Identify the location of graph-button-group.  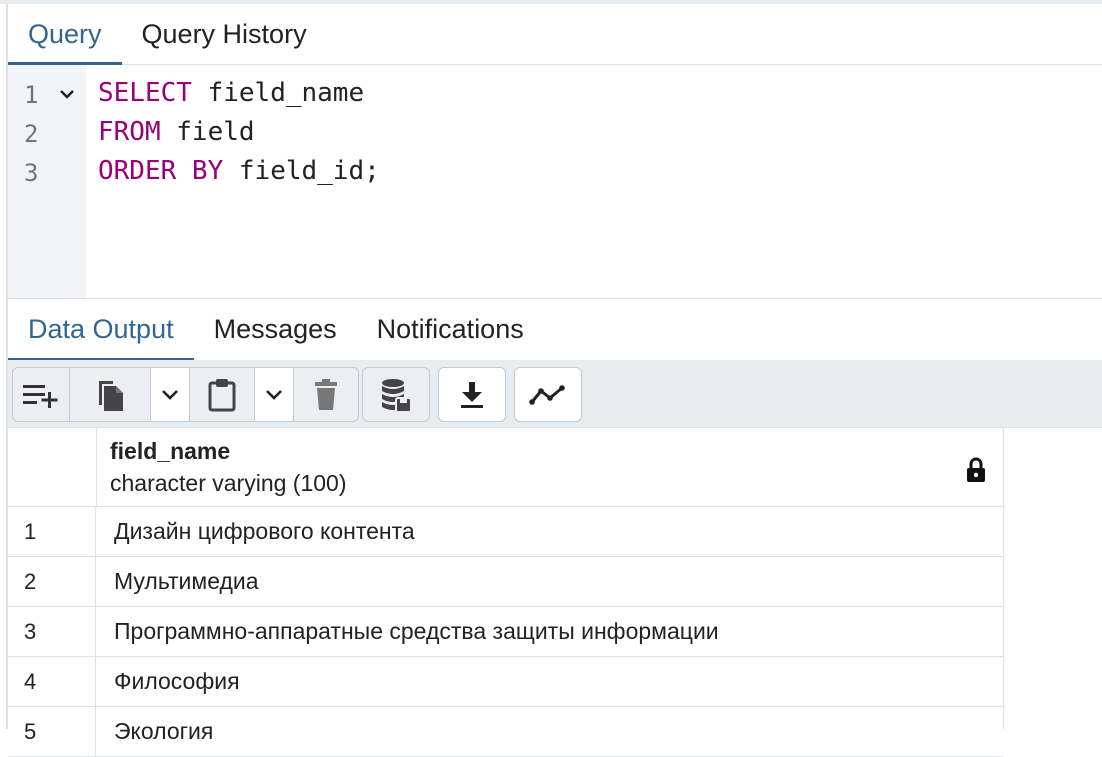
(548, 394).